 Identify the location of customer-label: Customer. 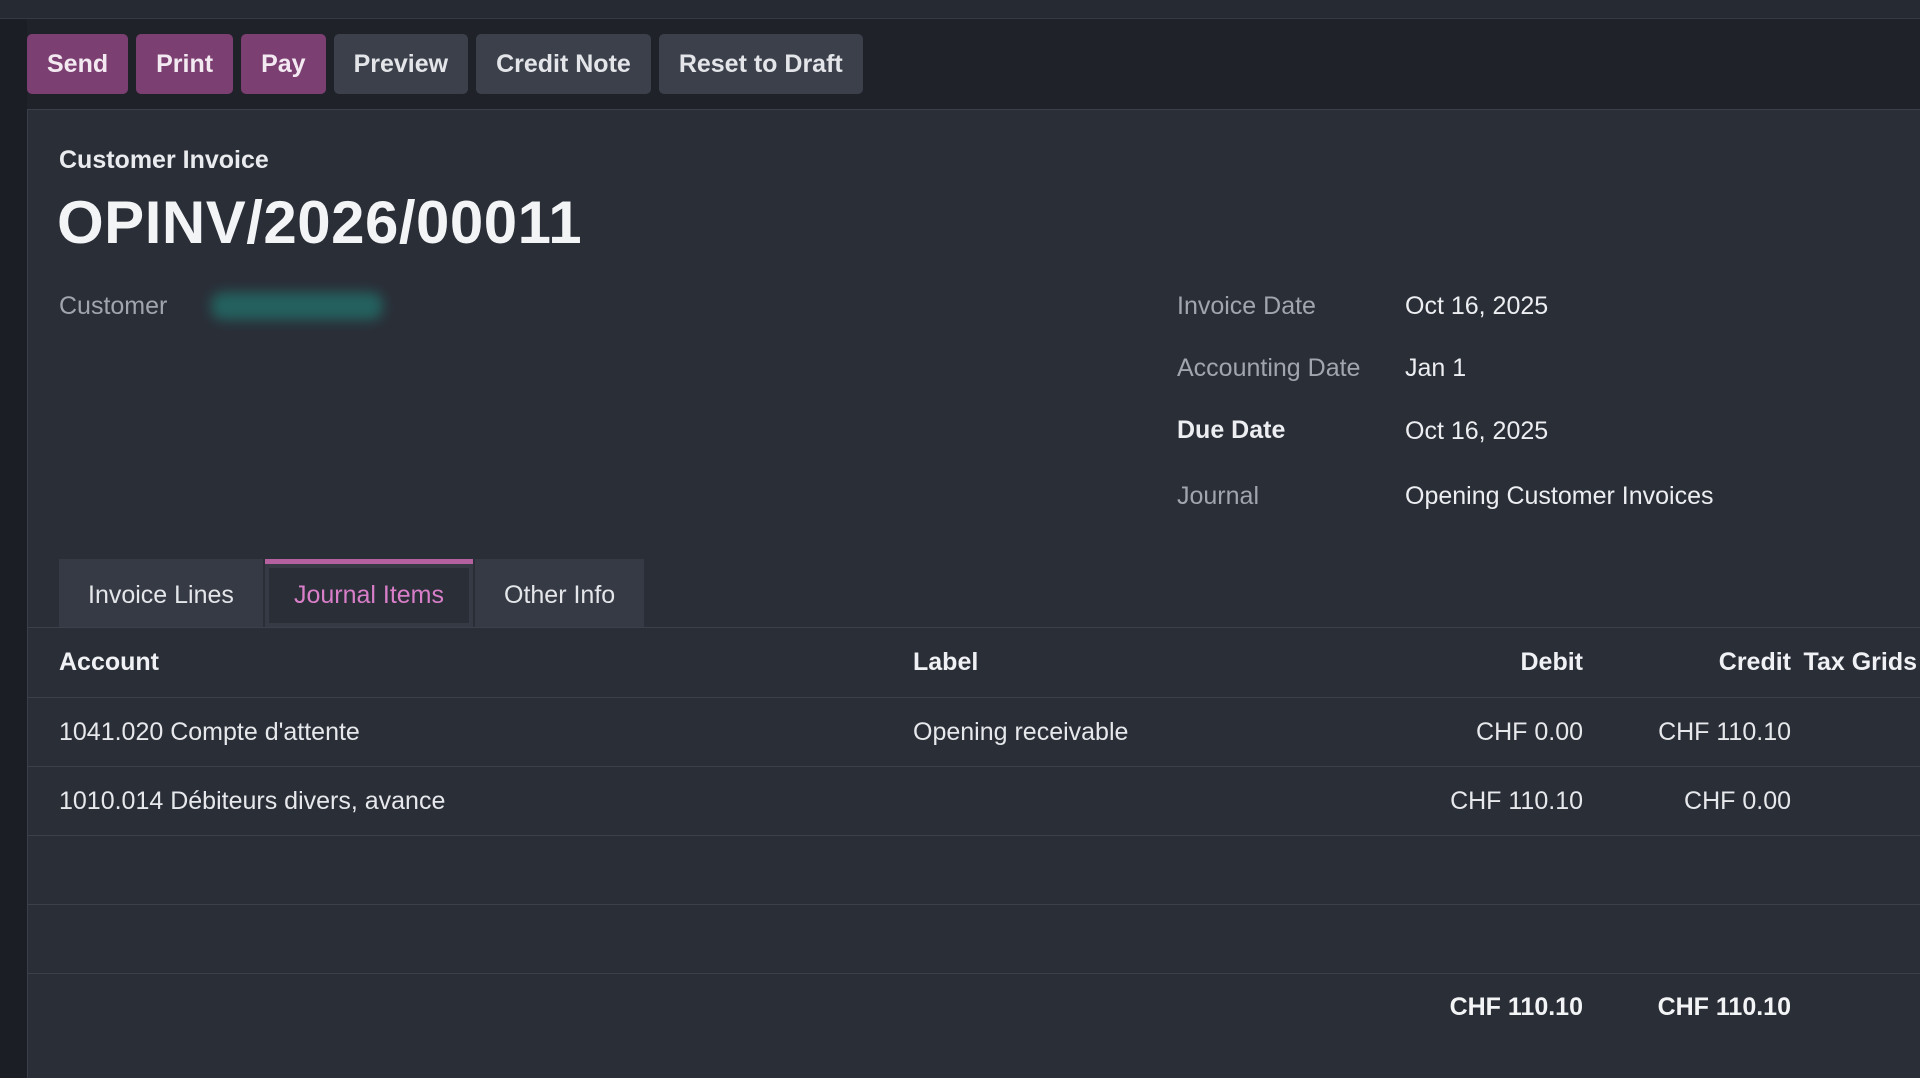
(113, 306).